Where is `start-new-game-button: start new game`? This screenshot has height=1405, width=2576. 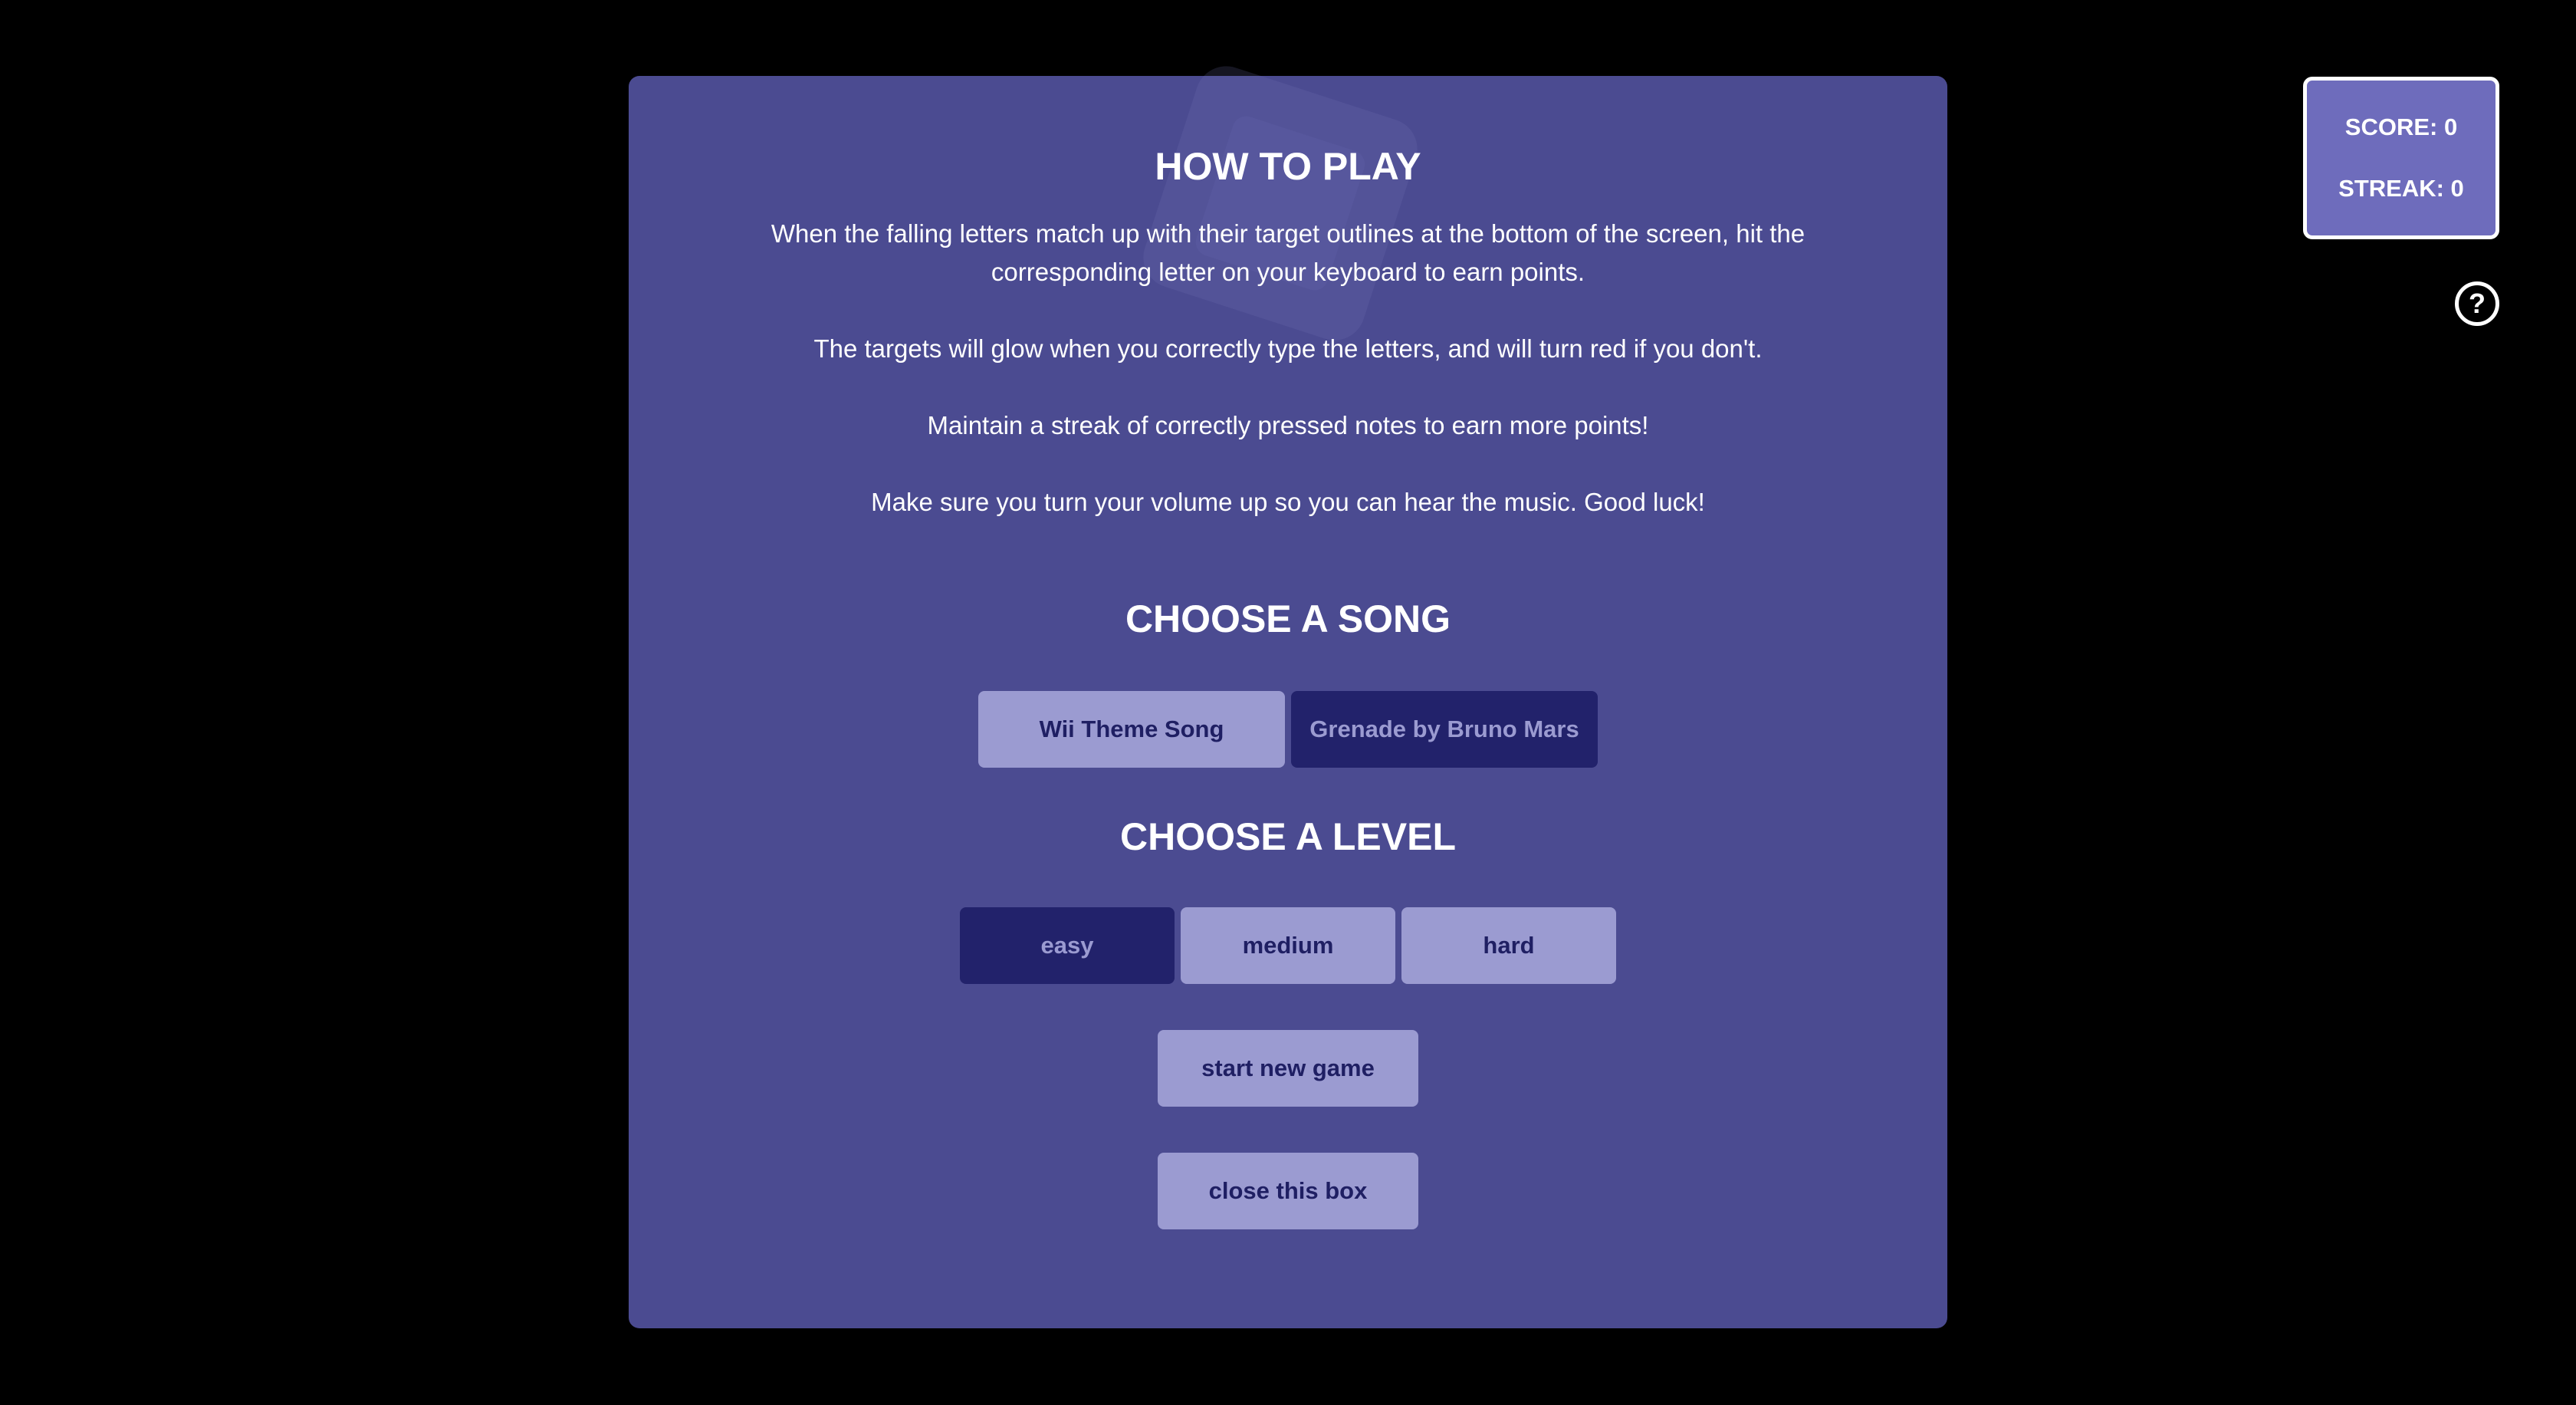
start-new-game-button: start new game is located at coordinates (1288, 1069).